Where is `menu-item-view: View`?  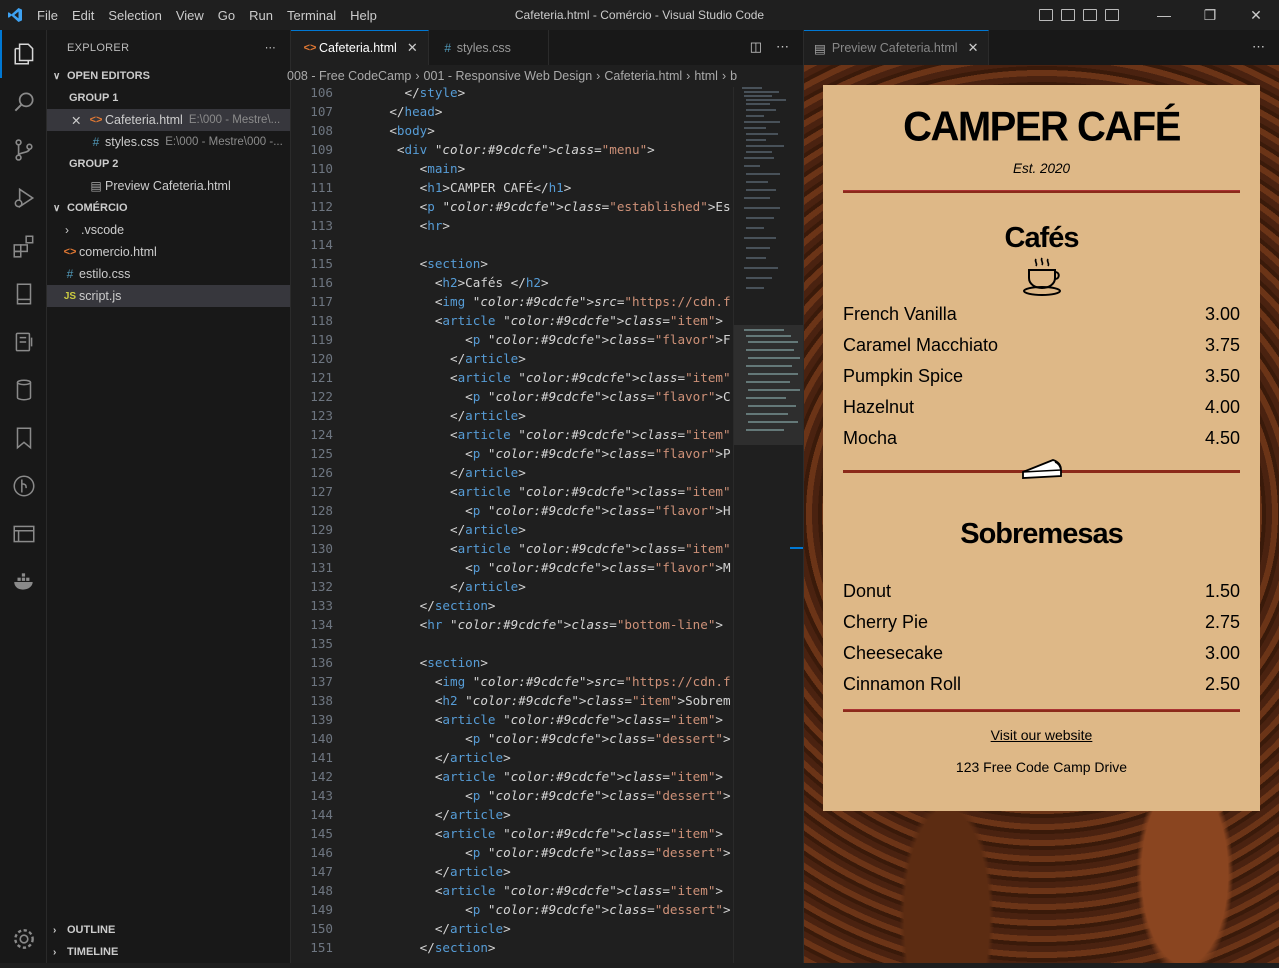
menu-item-view: View is located at coordinates (190, 15).